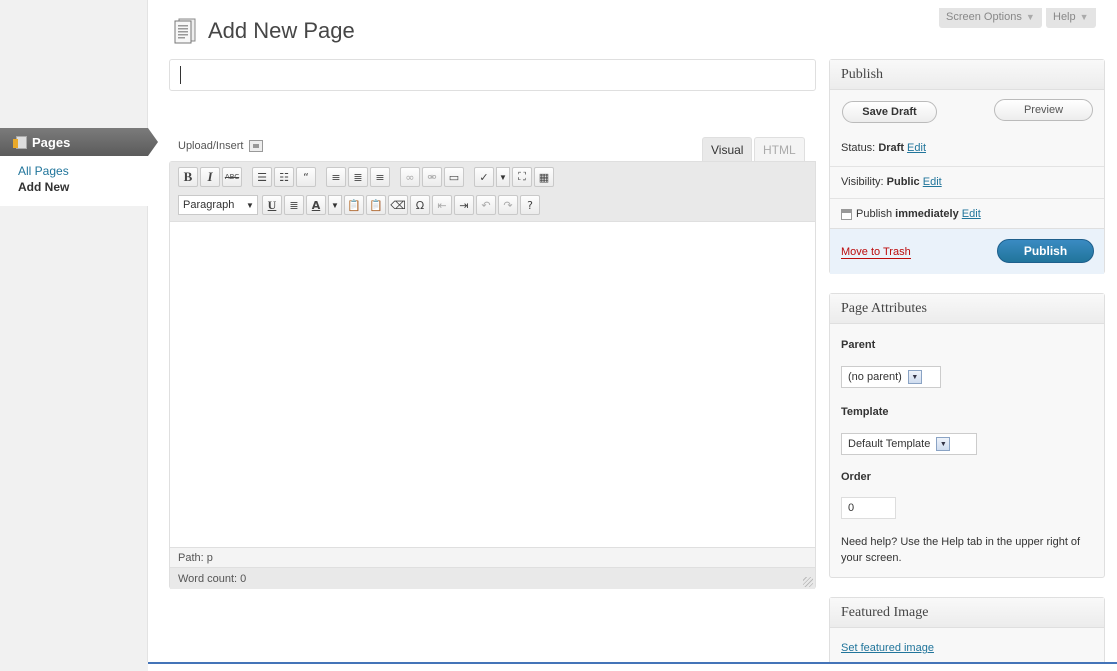 The width and height of the screenshot is (1117, 671). Describe the element at coordinates (868, 508) in the screenshot. I see `order-input: 0` at that location.